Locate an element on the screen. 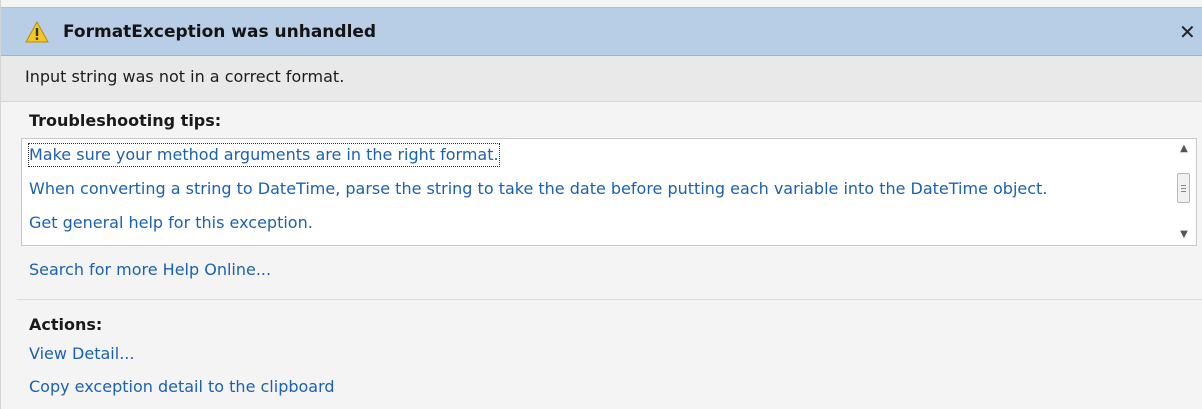  tip-link-general-help: Get general help for this exception. is located at coordinates (171, 223).